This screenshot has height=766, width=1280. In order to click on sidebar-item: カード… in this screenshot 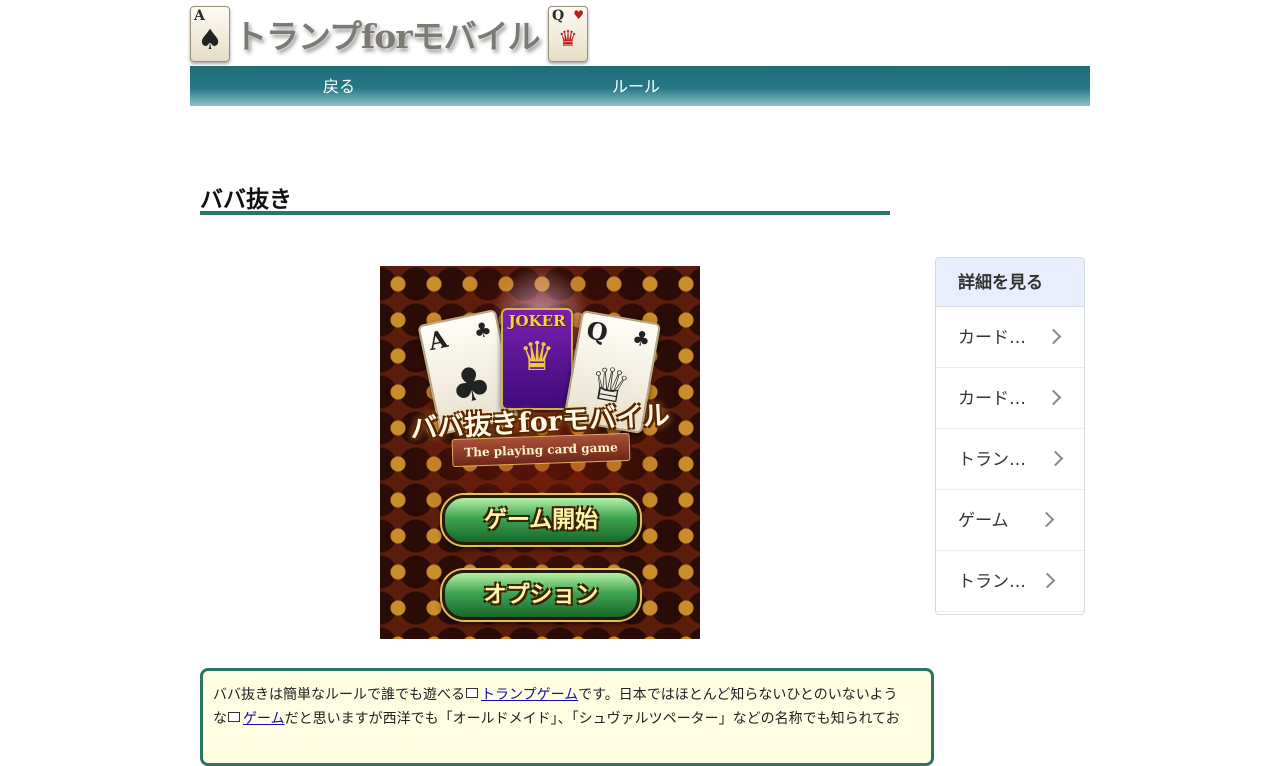, I will do `click(1010, 337)`.